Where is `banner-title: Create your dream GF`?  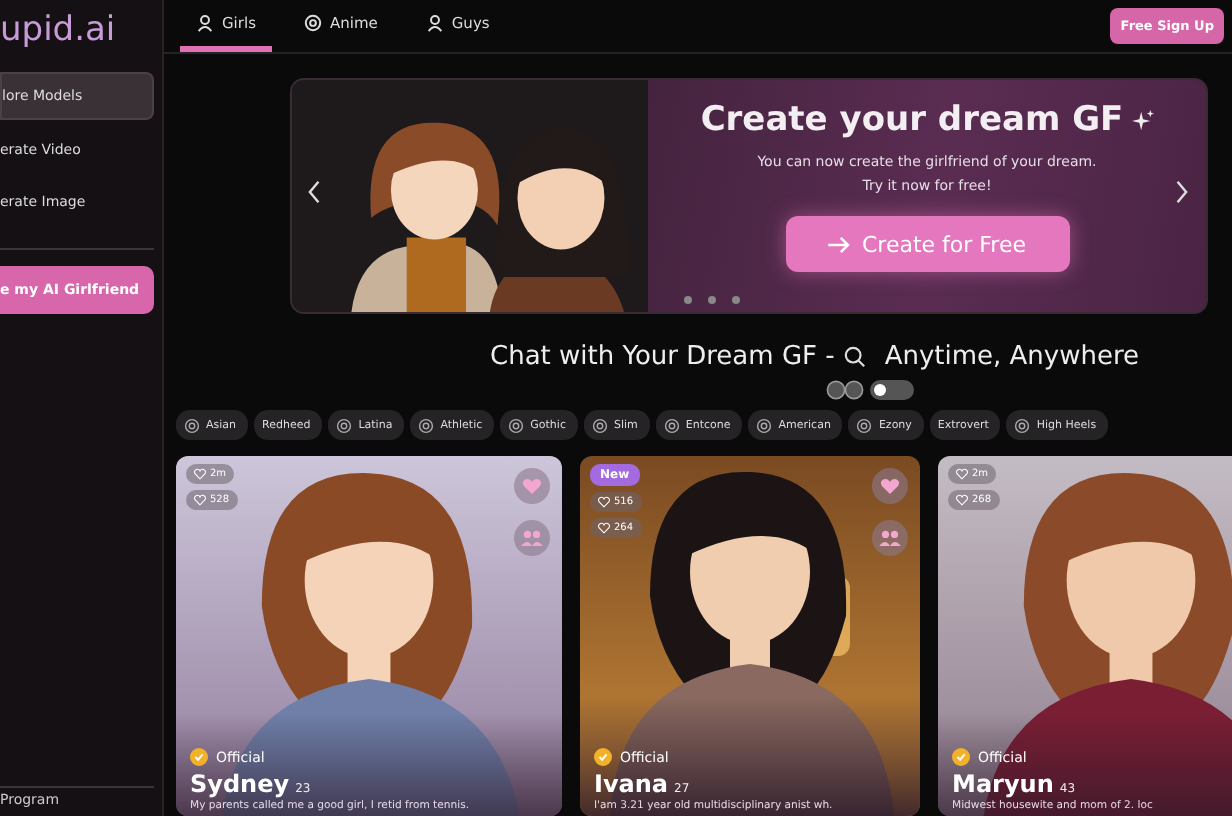 banner-title: Create your dream GF is located at coordinates (912, 120).